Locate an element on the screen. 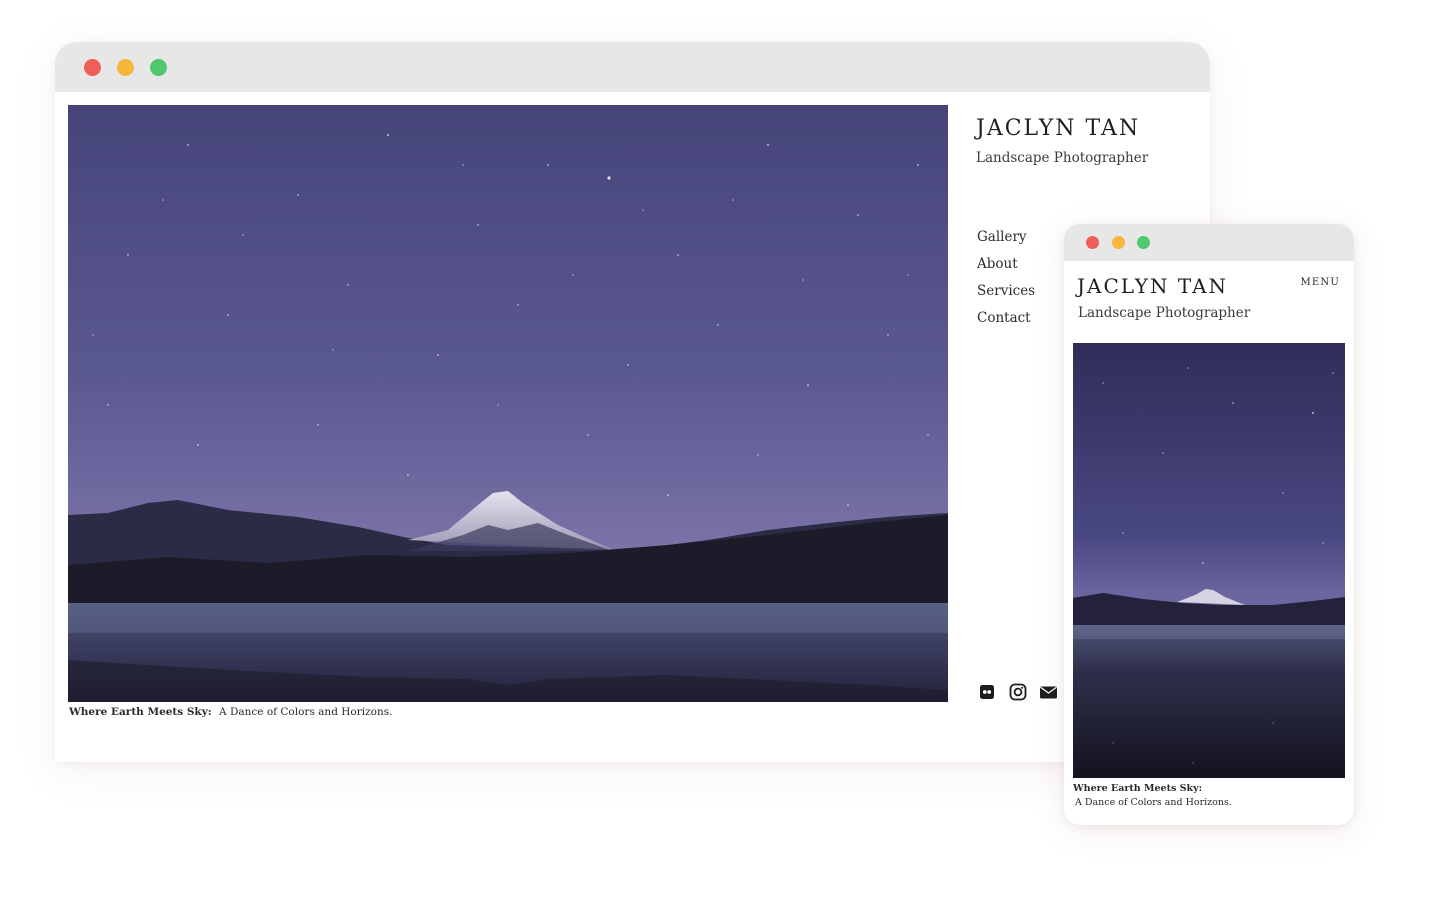  mobile-title-bar is located at coordinates (1209, 242).